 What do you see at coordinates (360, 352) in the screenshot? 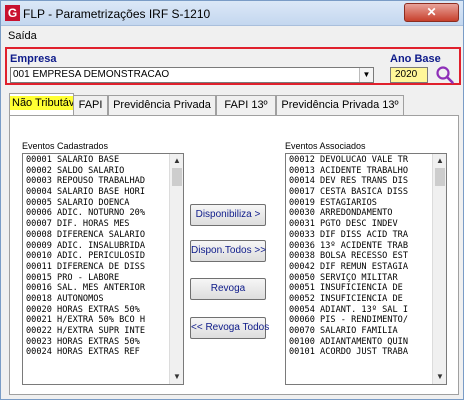
I see `list-item: 00101 ACORDO JUST TRABA` at bounding box center [360, 352].